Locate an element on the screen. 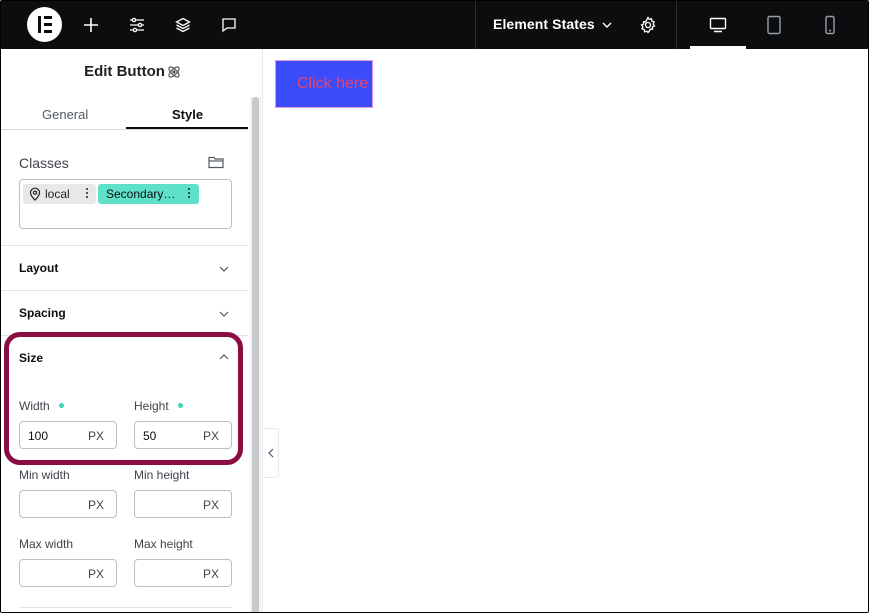  max-height-input: PX is located at coordinates (183, 573).